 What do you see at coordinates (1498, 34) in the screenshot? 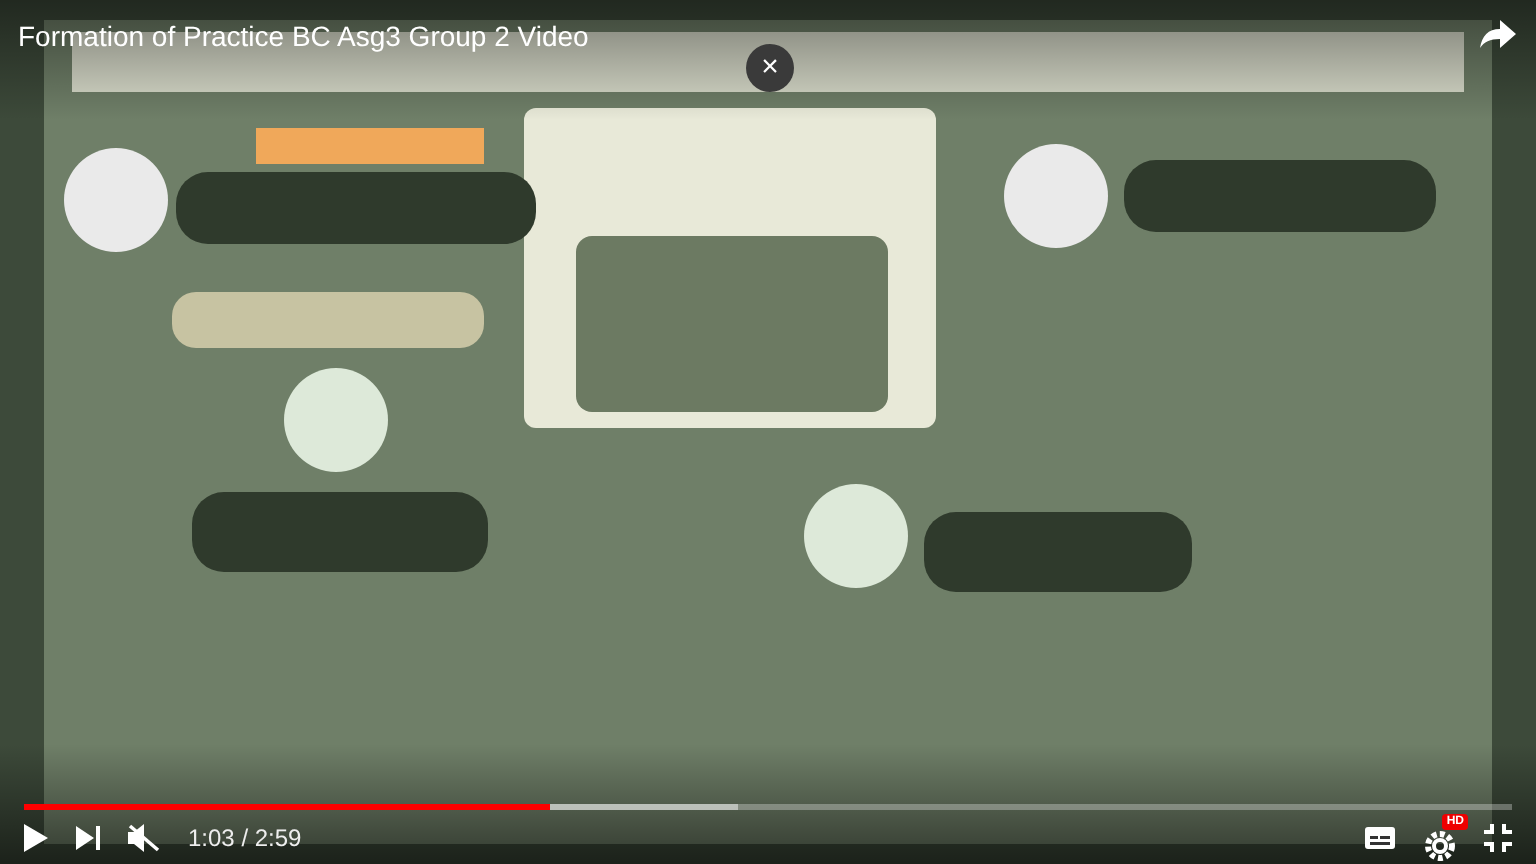
I see `share-icon` at bounding box center [1498, 34].